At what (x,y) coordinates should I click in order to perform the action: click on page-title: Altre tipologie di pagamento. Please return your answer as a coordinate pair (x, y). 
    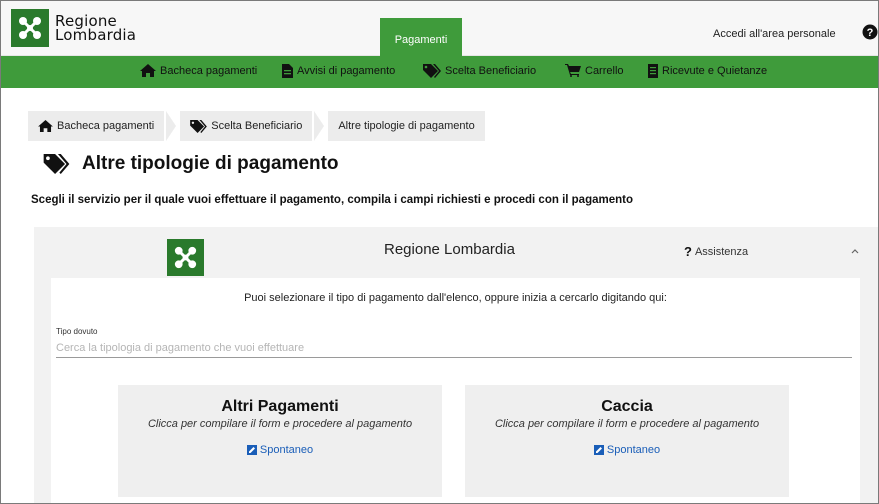
    Looking at the image, I should click on (191, 164).